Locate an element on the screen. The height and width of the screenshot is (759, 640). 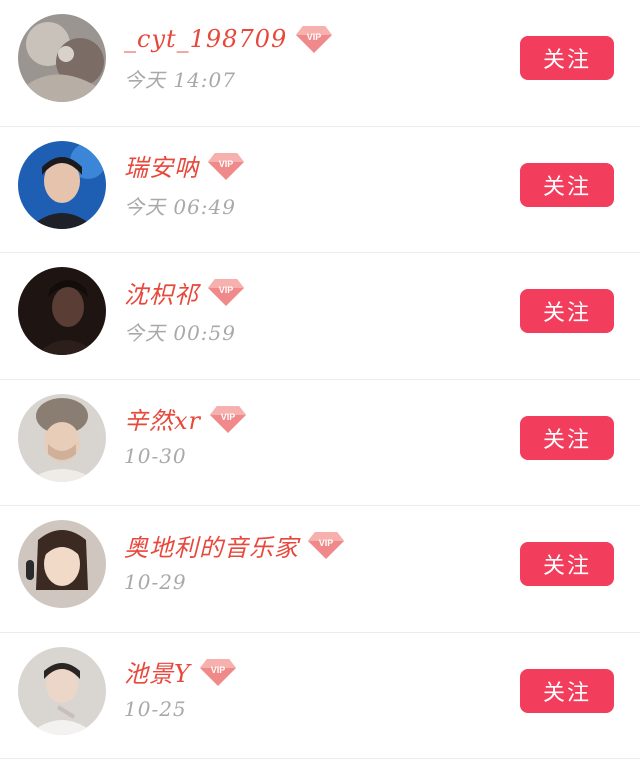
name-line: 瑞安呐 VIP is located at coordinates (184, 166).